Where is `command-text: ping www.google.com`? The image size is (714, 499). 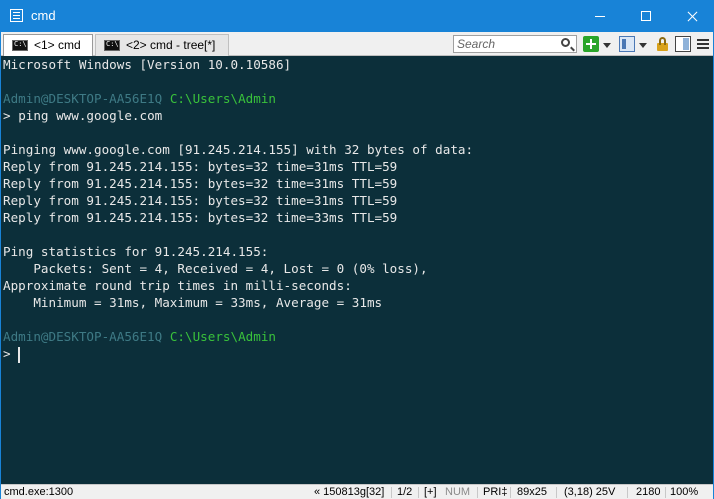
command-text: ping www.google.com is located at coordinates (90, 115).